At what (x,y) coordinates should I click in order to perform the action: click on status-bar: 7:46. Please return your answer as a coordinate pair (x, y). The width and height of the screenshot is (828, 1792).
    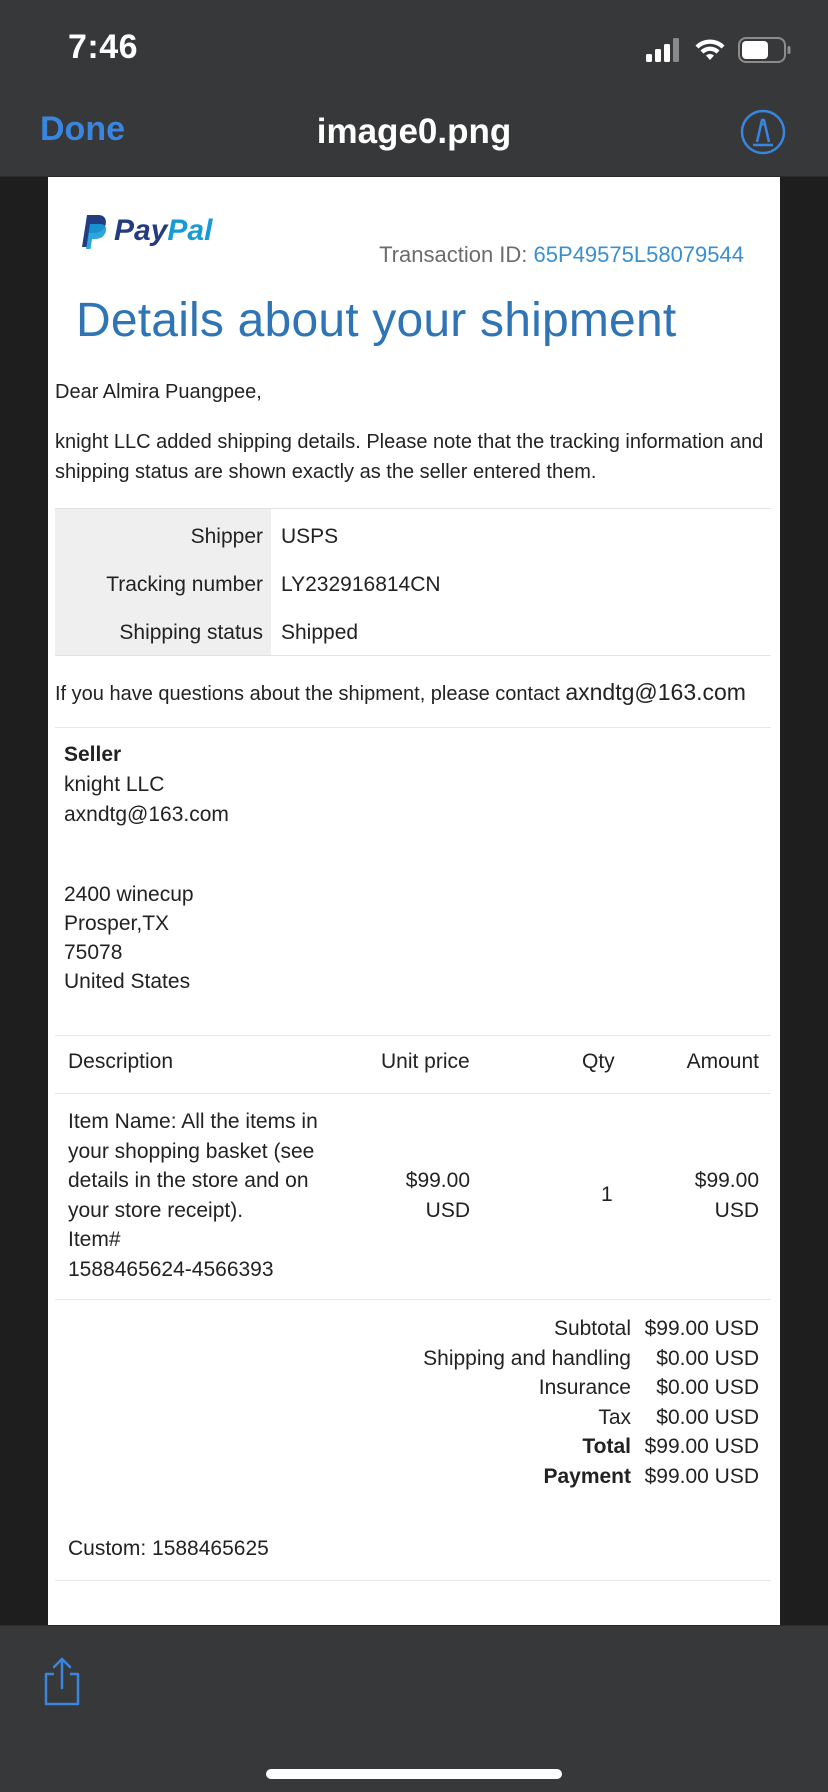
    Looking at the image, I should click on (414, 46).